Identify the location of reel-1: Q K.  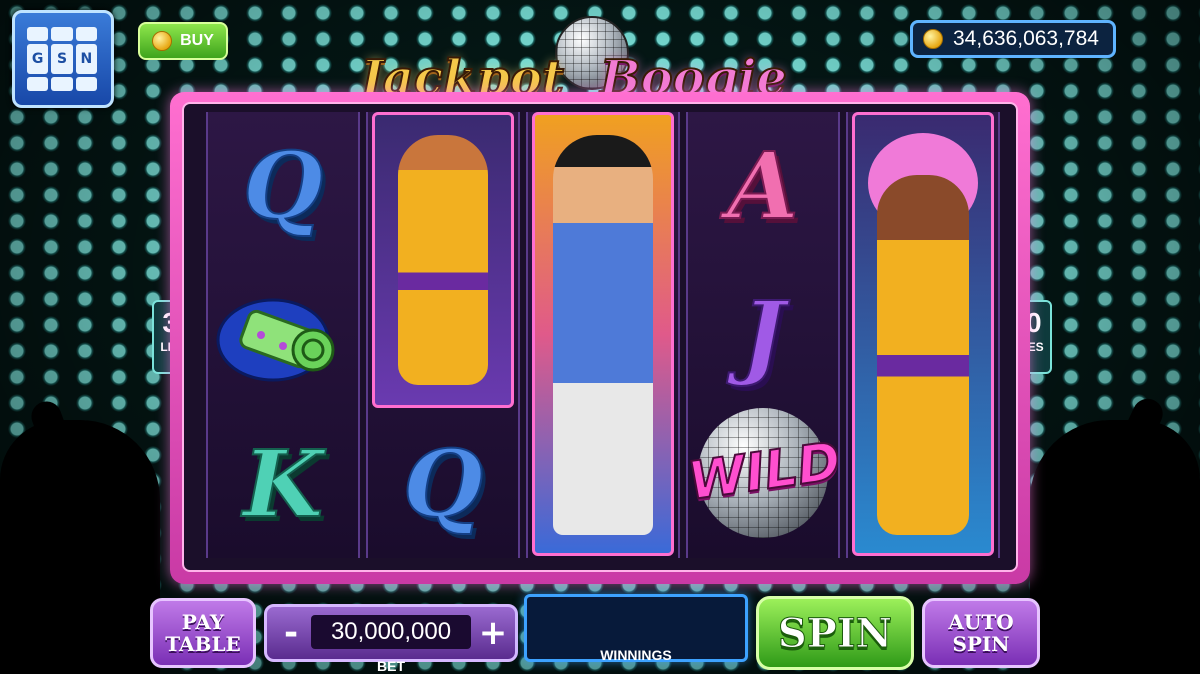
(283, 335).